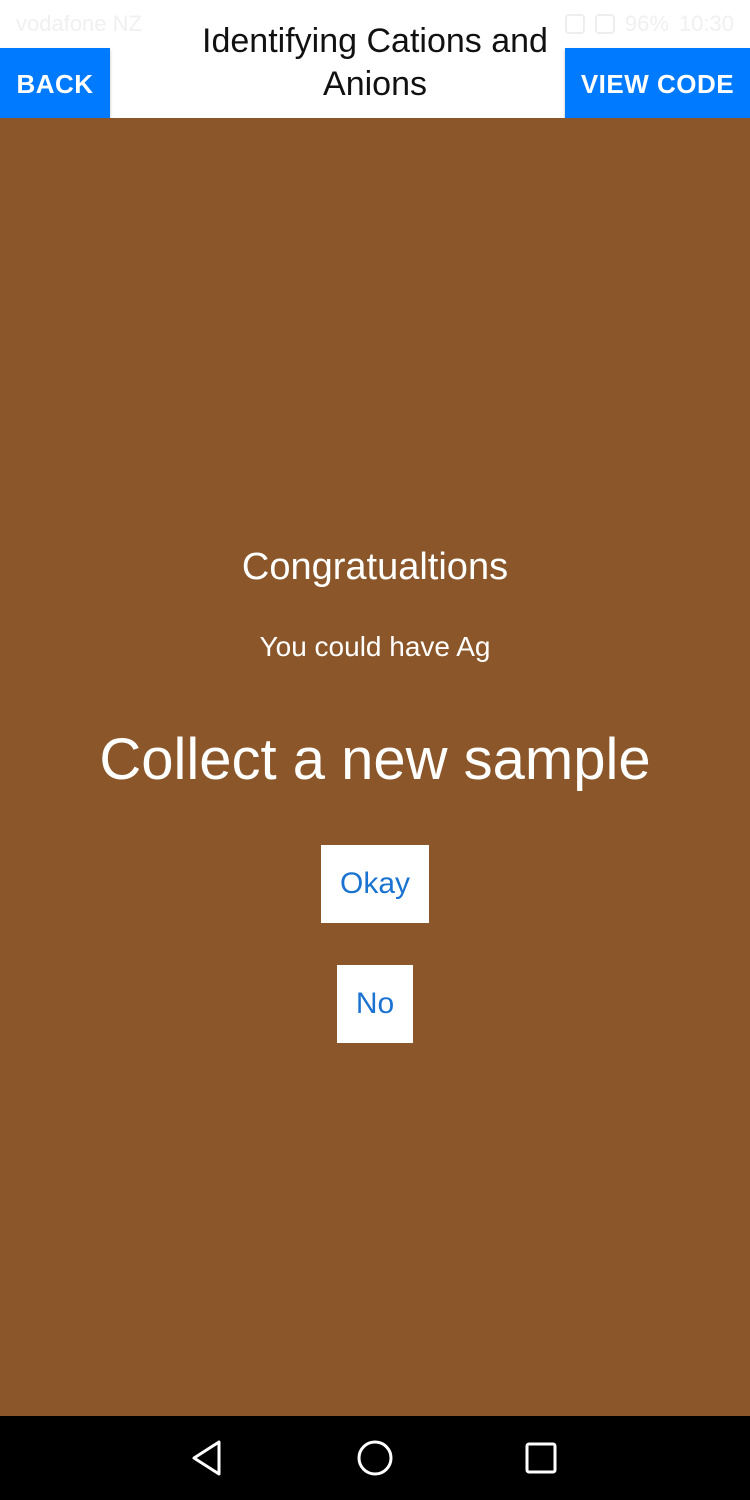 Image resolution: width=750 pixels, height=1500 pixels. Describe the element at coordinates (657, 83) in the screenshot. I see `view-code-button: VIEW CODE` at that location.